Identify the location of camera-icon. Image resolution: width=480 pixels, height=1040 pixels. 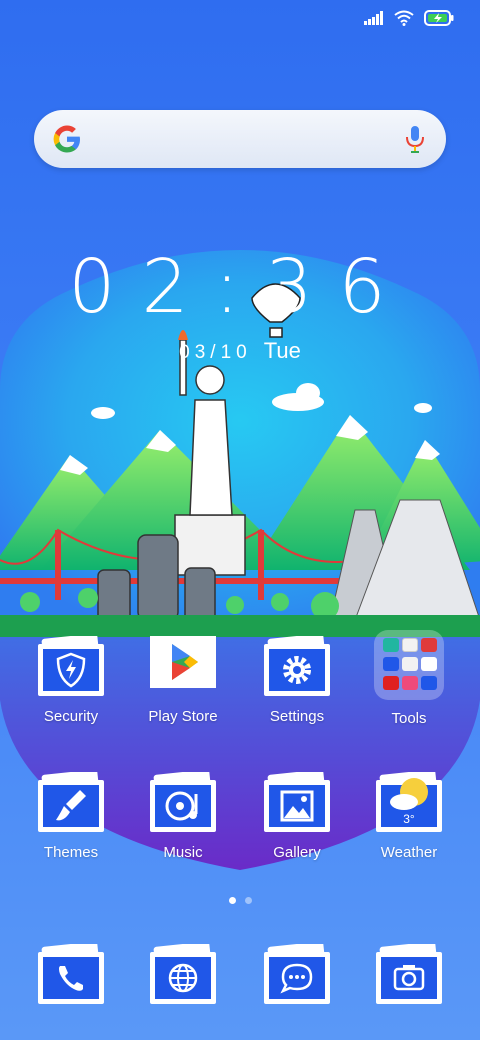
(409, 973).